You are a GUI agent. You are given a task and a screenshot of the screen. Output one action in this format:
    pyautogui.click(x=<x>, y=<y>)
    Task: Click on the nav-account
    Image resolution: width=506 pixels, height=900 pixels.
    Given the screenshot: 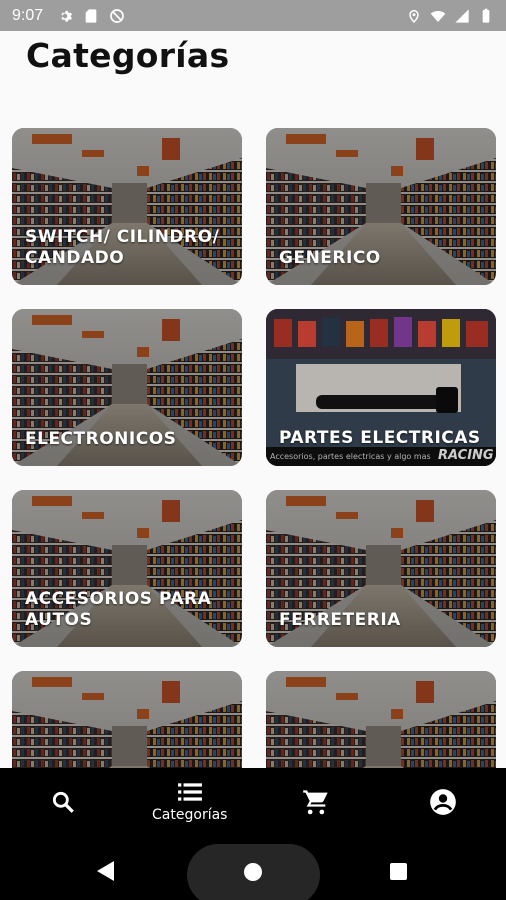 What is the action you would take?
    pyautogui.click(x=443, y=802)
    